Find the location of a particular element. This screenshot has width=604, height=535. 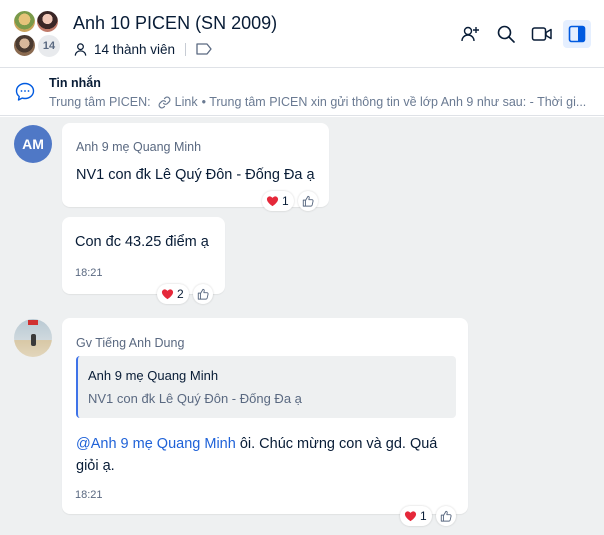

group-avatar: 14 is located at coordinates (37, 34).